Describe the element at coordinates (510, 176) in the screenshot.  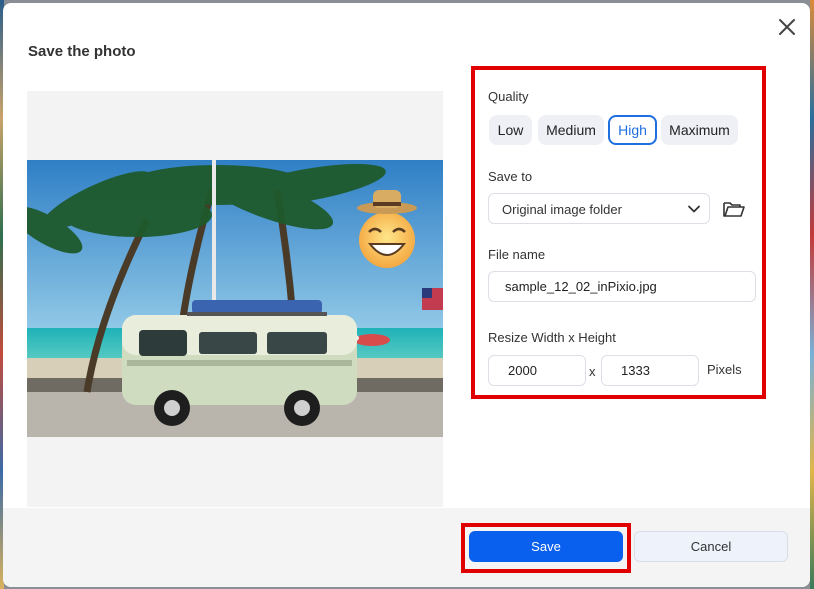
I see `save-to-label: Save to` at that location.